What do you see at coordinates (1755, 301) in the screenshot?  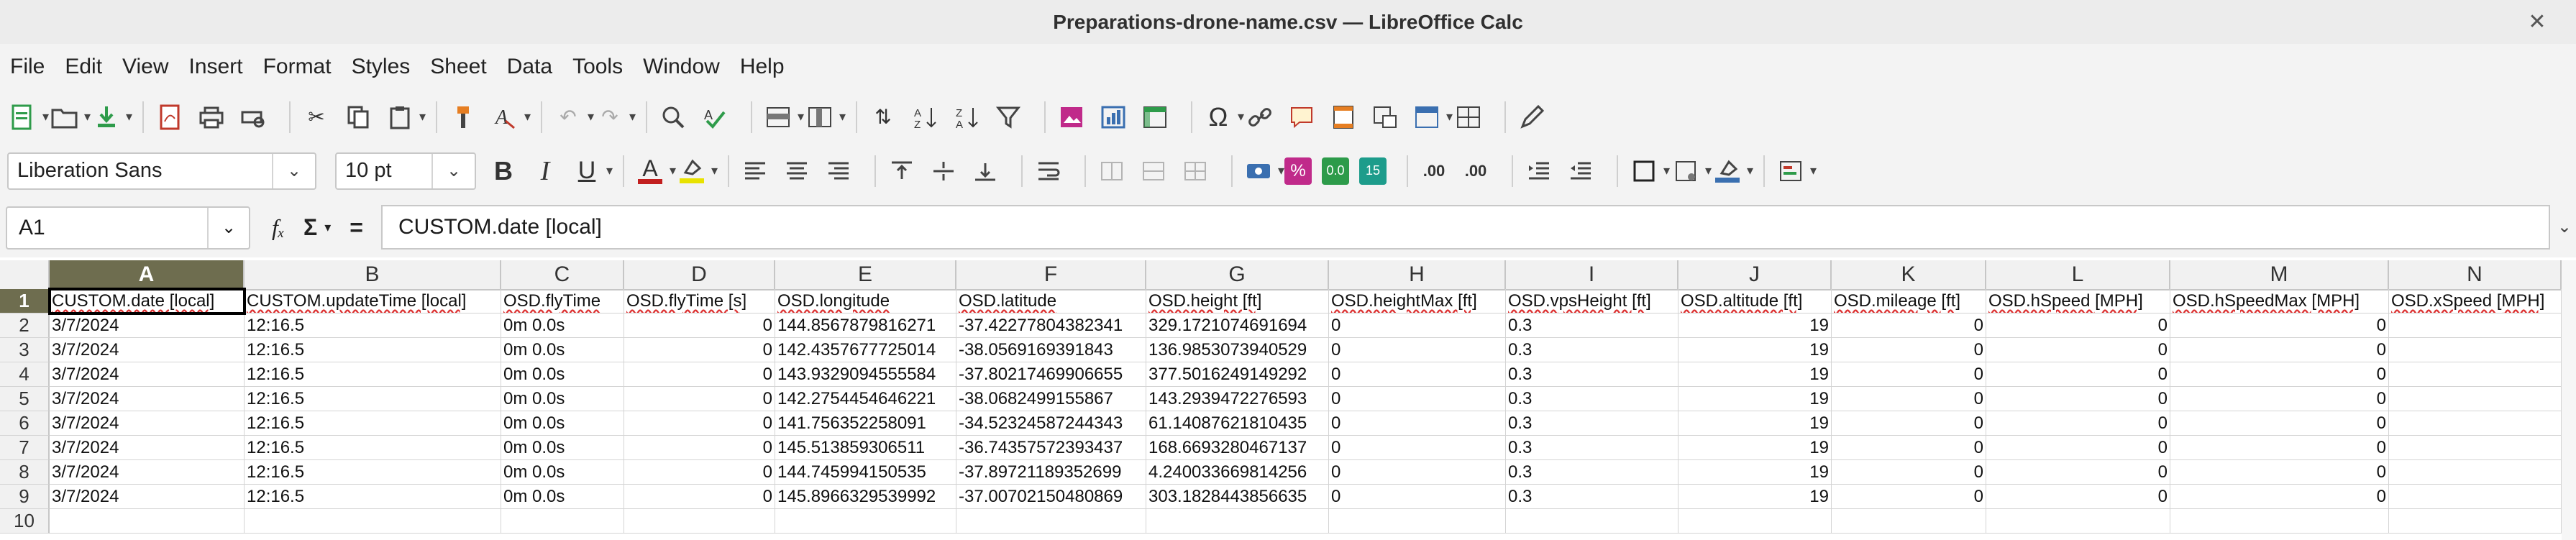 I see `header-cell: OSD.altitude [ft]` at bounding box center [1755, 301].